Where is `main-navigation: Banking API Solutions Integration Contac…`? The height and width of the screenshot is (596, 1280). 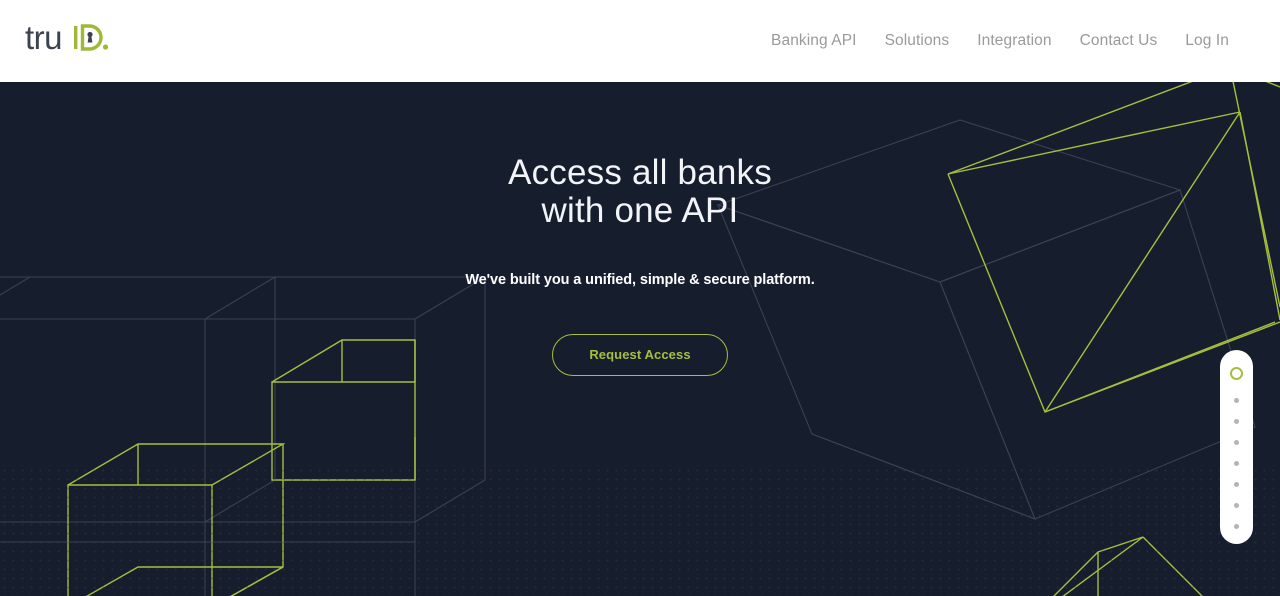
main-navigation: Banking API Solutions Integration Contac… is located at coordinates (1000, 41).